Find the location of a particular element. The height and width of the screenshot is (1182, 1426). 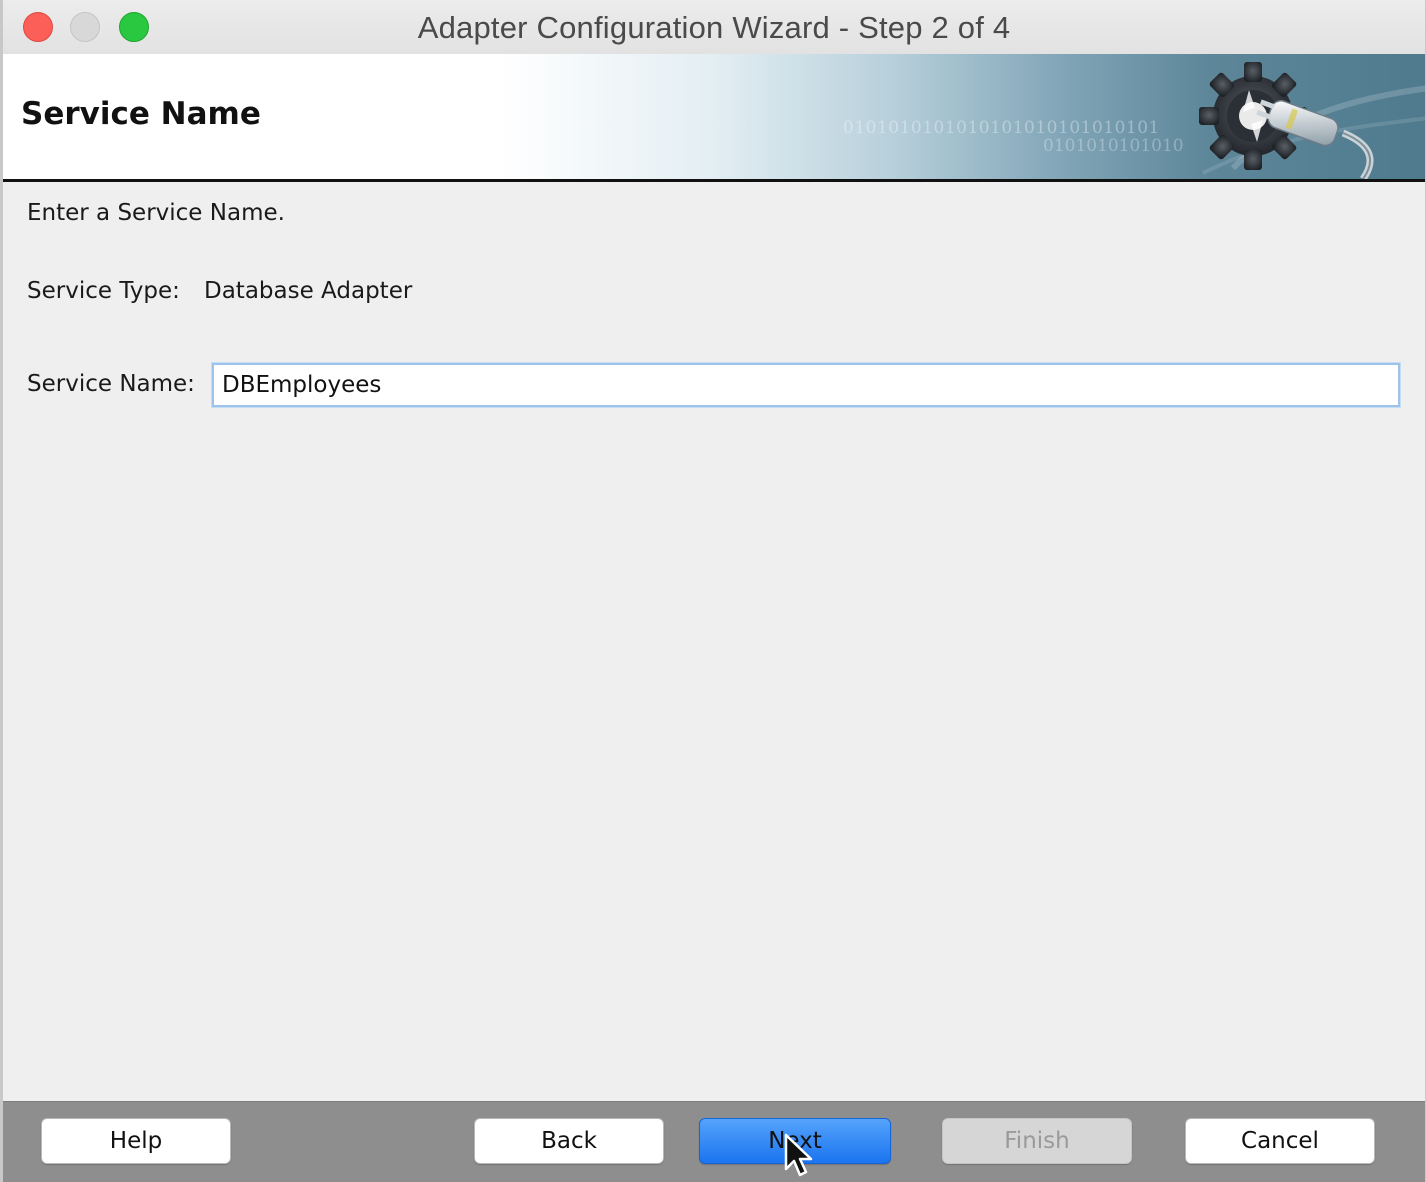

mouse-pointer-icon is located at coordinates (798, 1155).